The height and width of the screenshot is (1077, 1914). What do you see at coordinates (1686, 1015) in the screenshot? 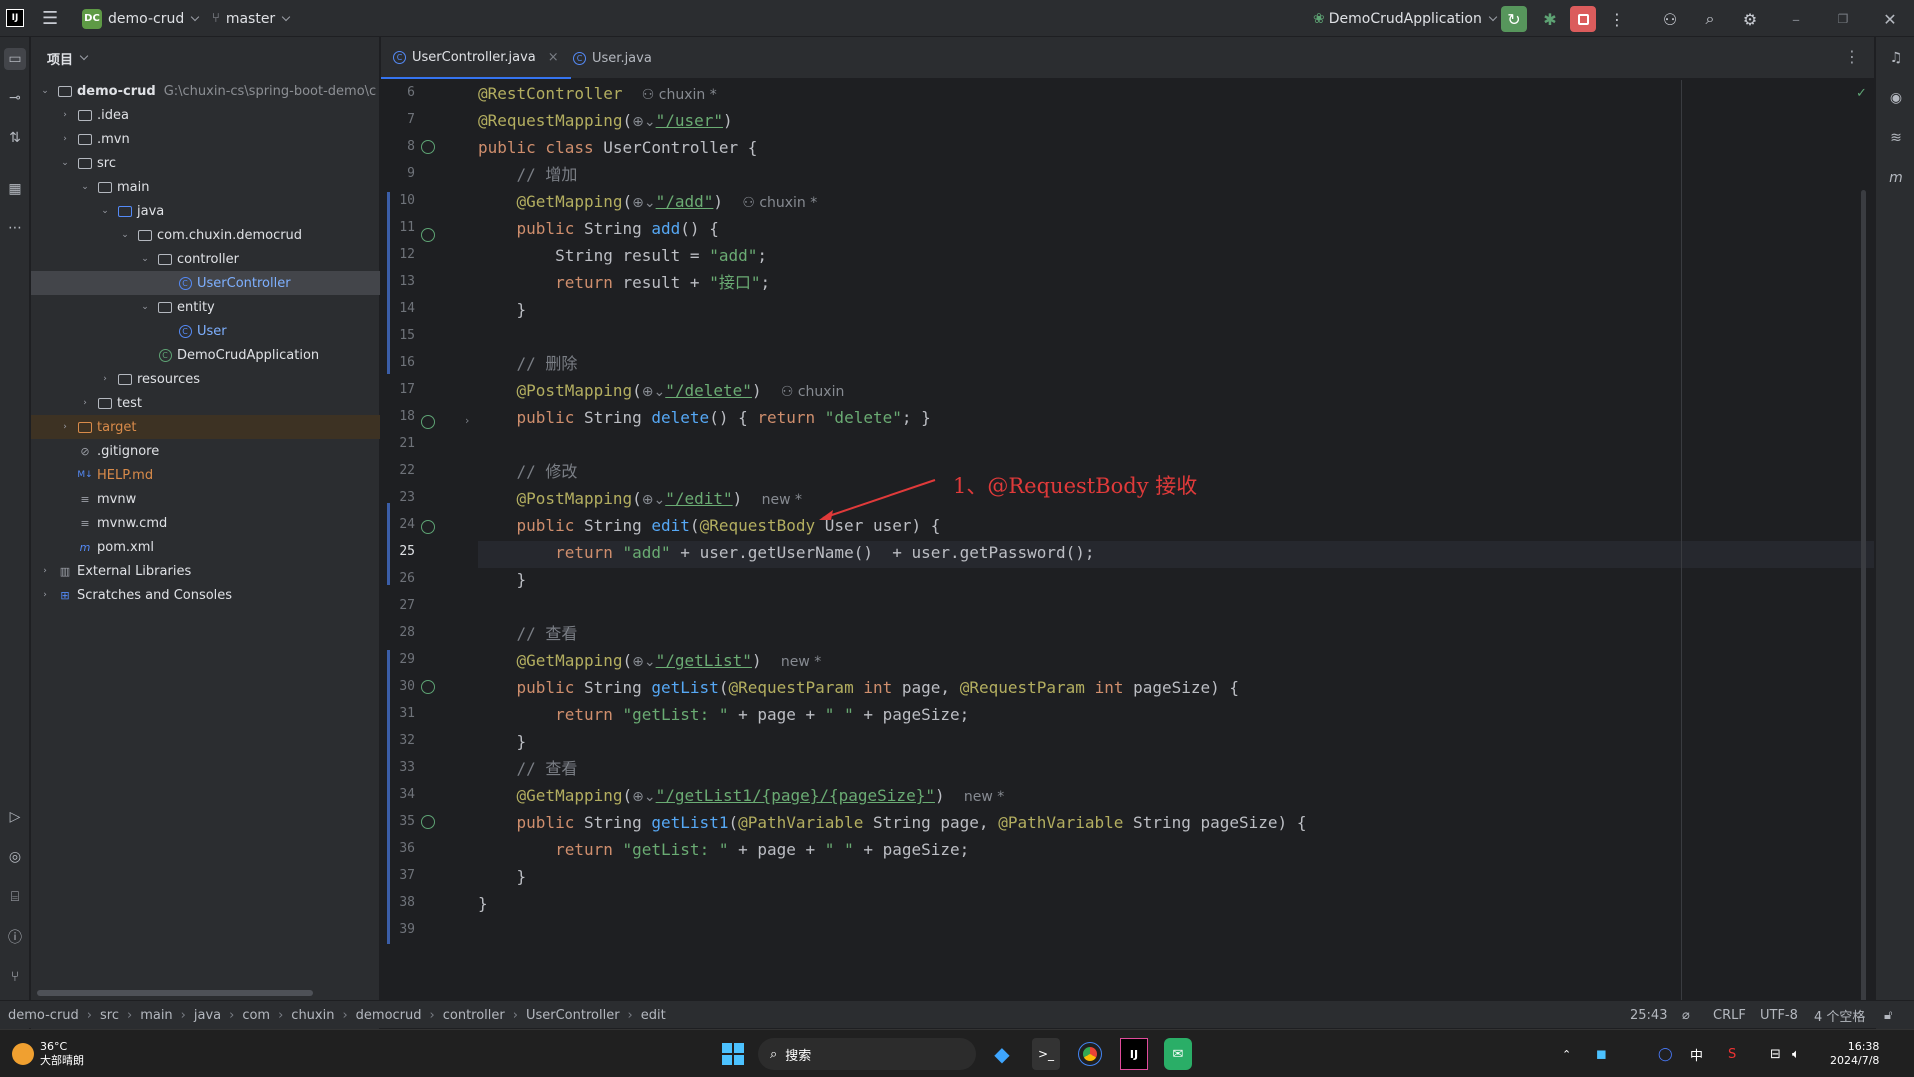
I see `readonly-toggle-icon: ⌀` at bounding box center [1686, 1015].